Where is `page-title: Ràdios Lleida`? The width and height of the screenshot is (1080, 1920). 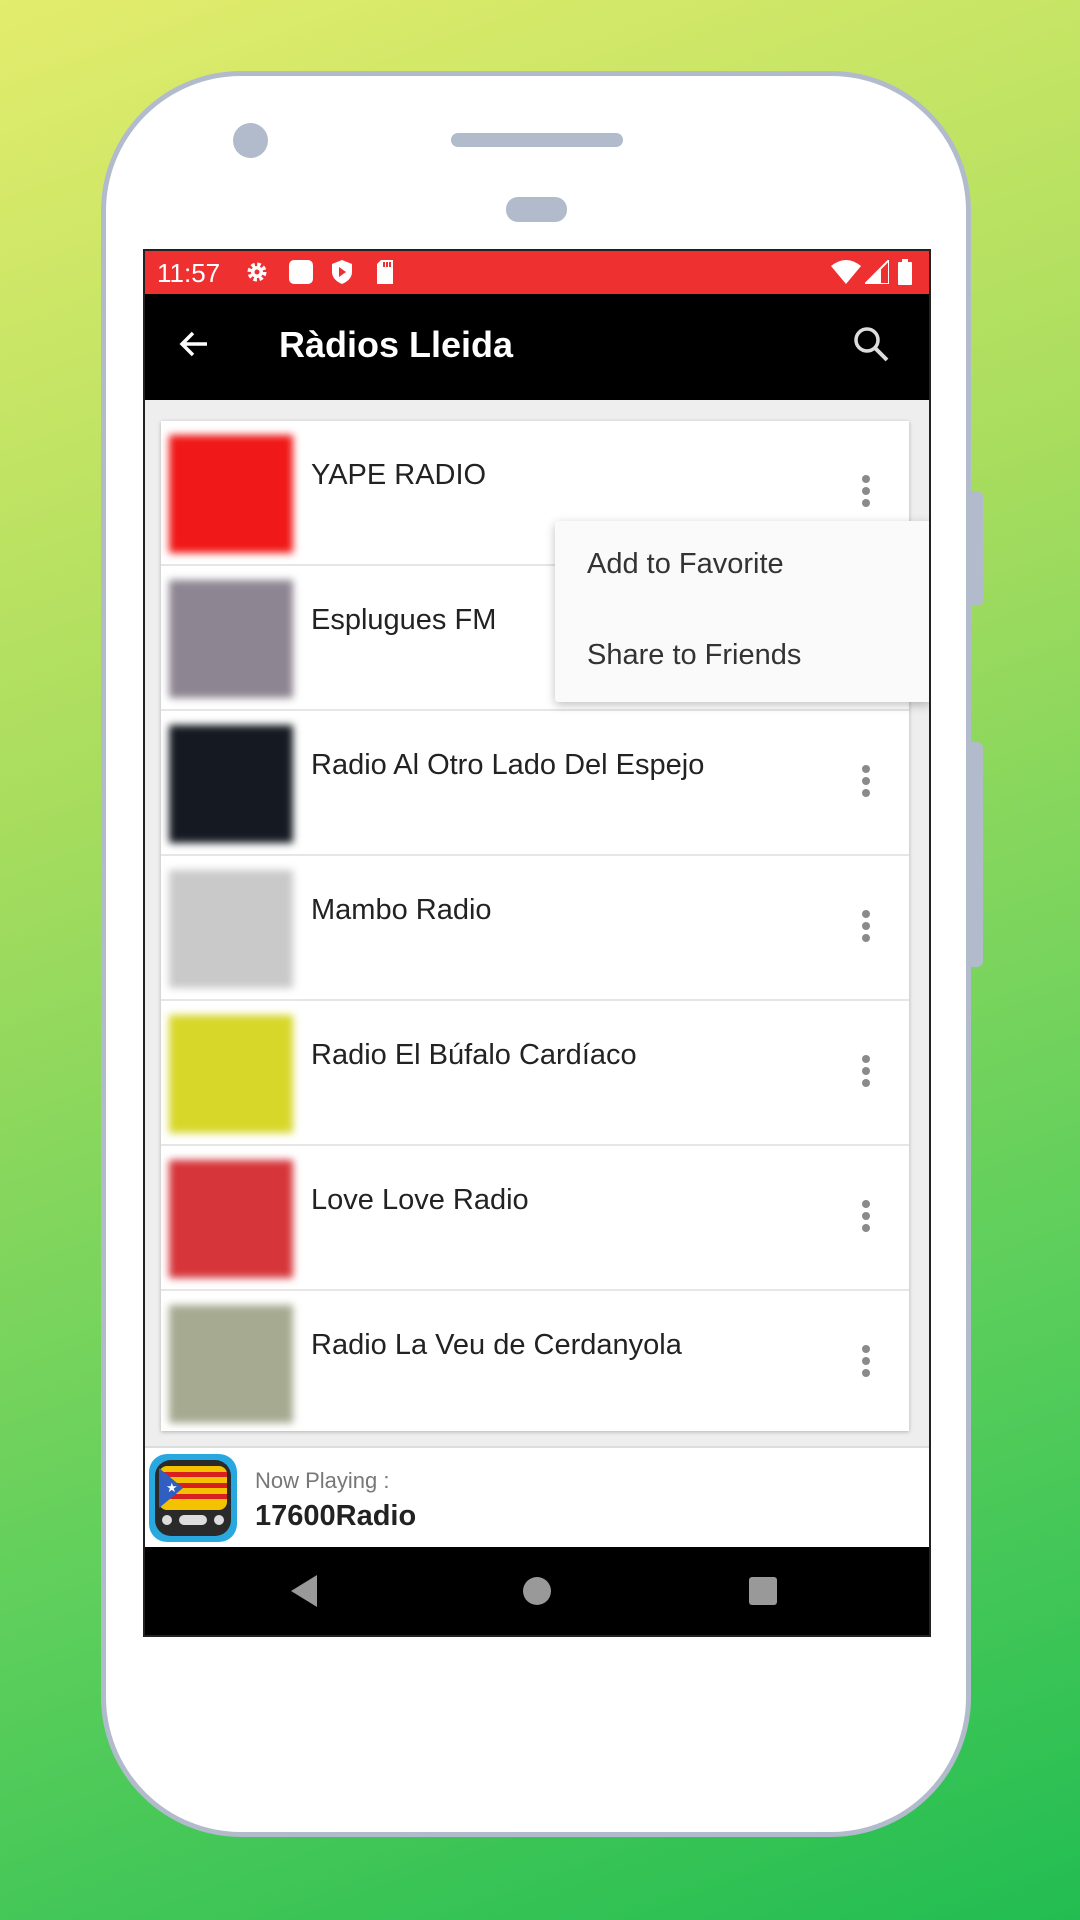
page-title: Ràdios Lleida is located at coordinates (396, 344).